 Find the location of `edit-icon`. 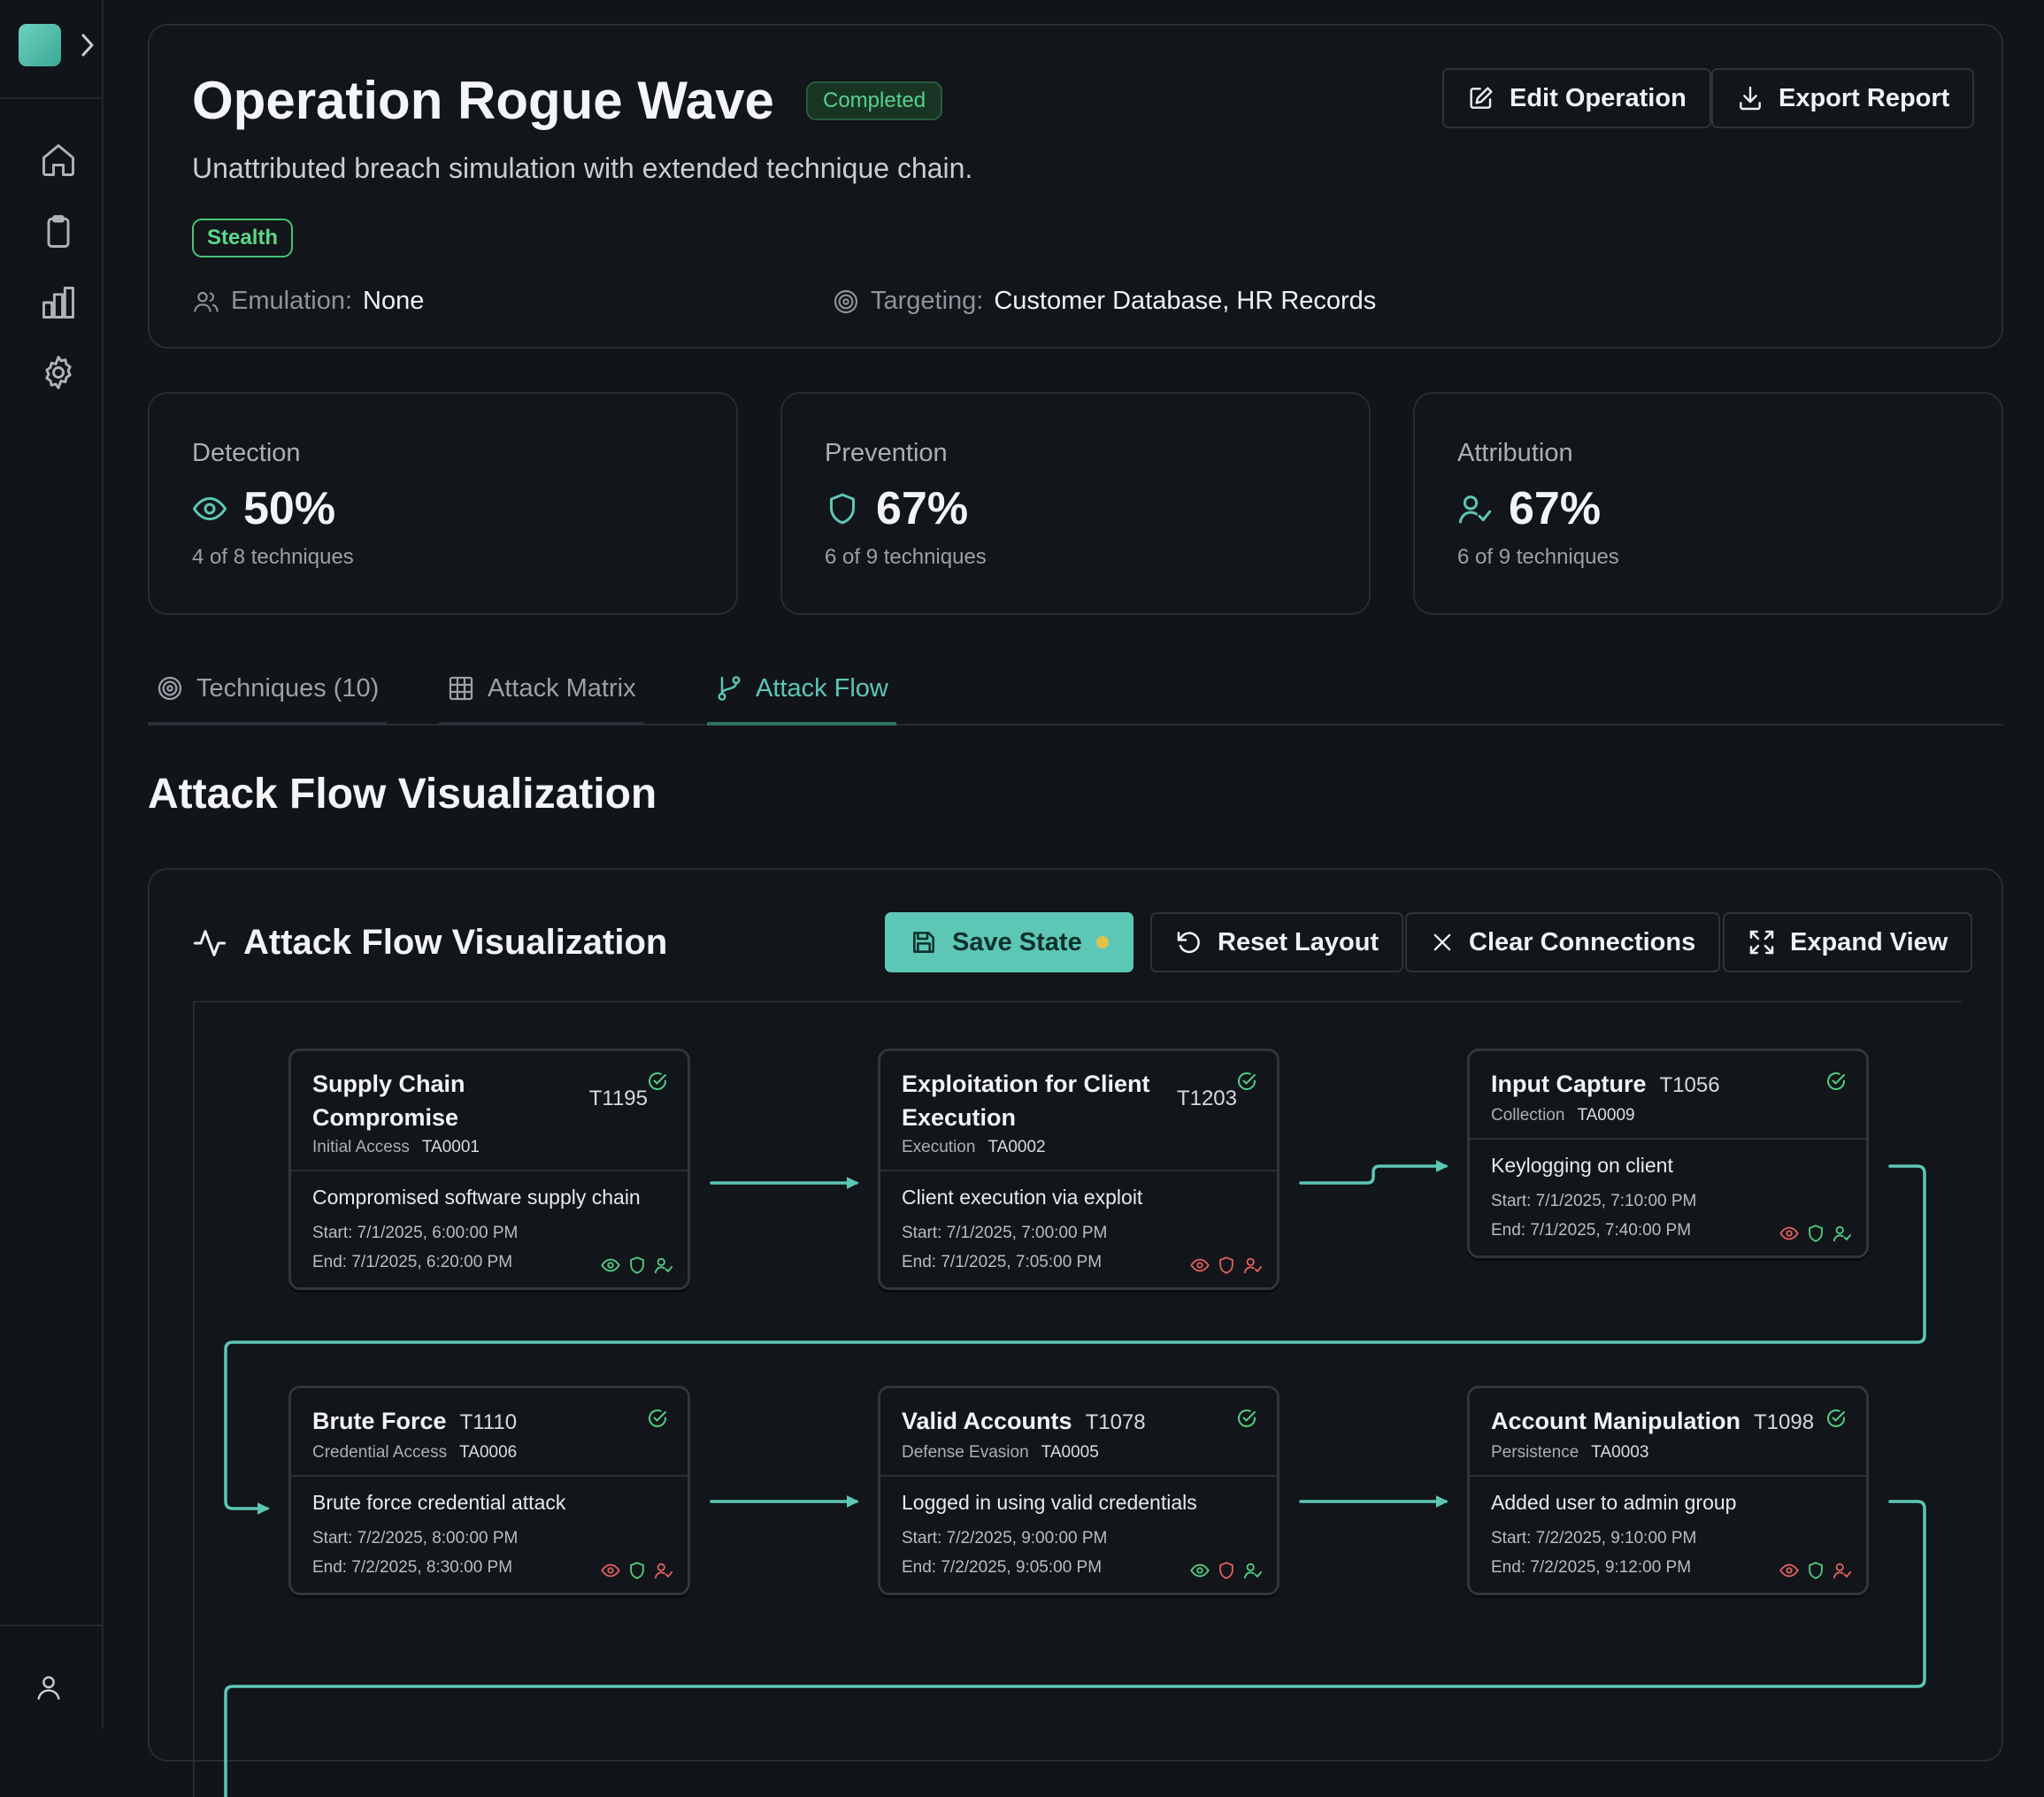

edit-icon is located at coordinates (1481, 98).